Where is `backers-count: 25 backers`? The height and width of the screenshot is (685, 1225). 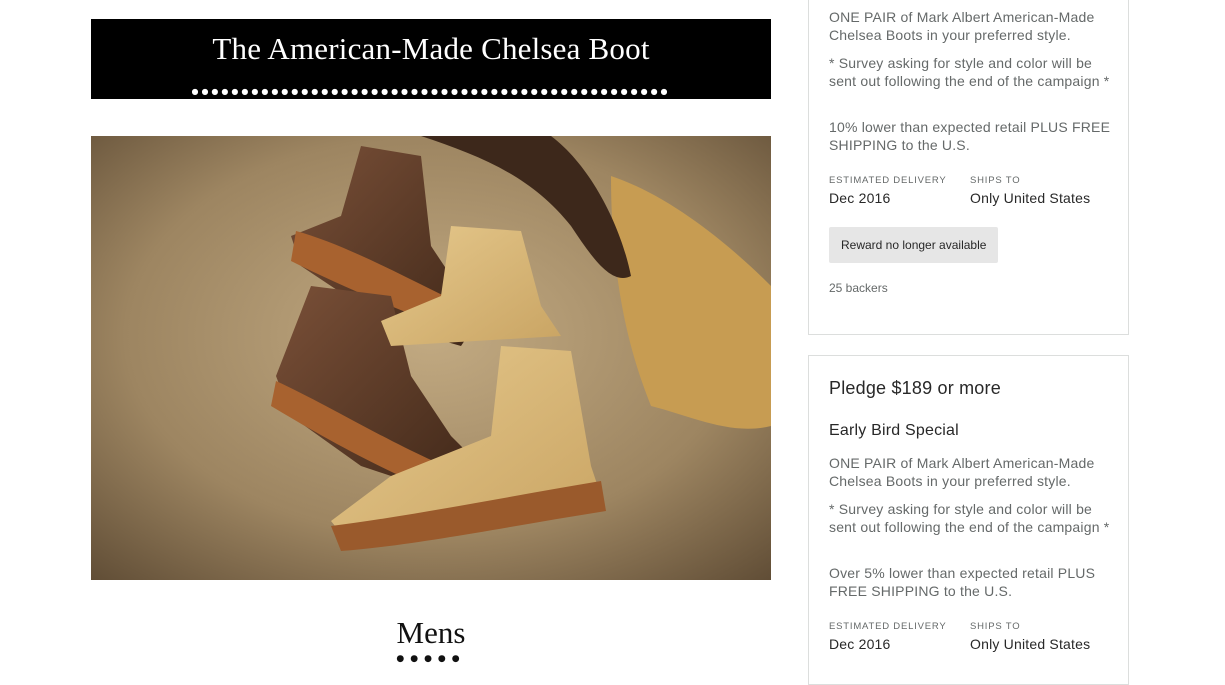
backers-count: 25 backers is located at coordinates (858, 288).